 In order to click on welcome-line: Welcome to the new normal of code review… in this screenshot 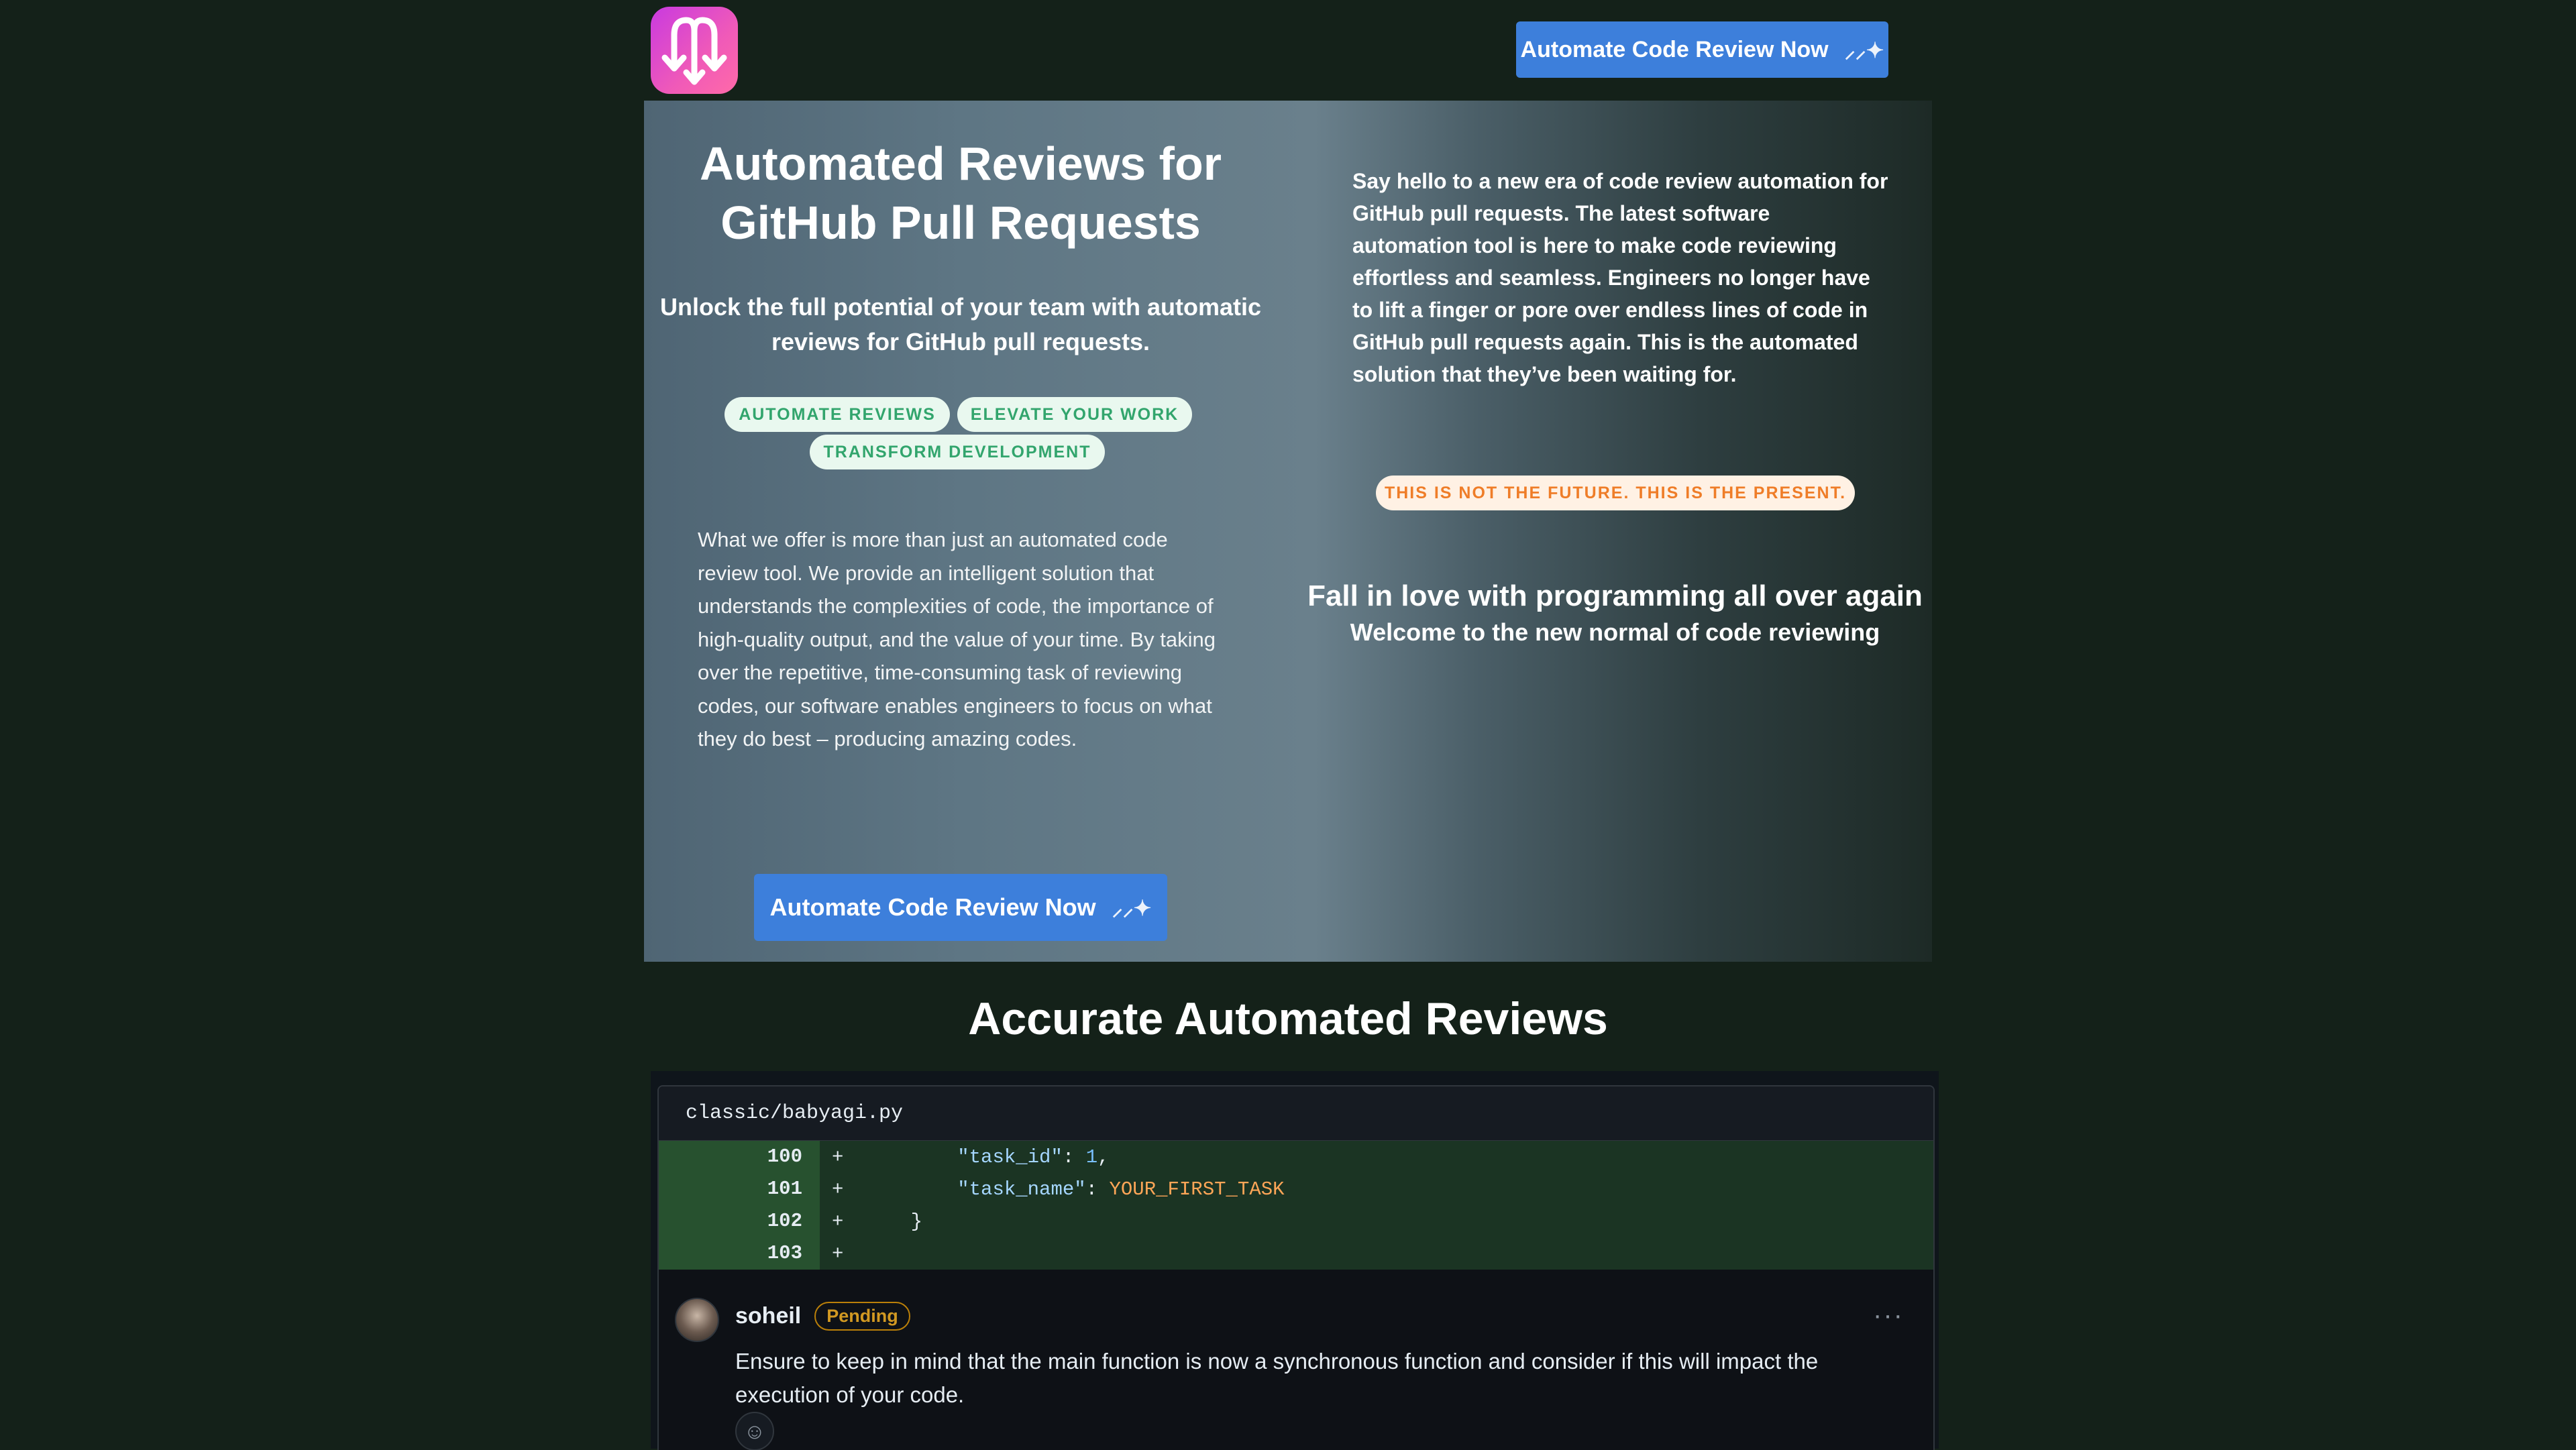, I will do `click(1615, 632)`.